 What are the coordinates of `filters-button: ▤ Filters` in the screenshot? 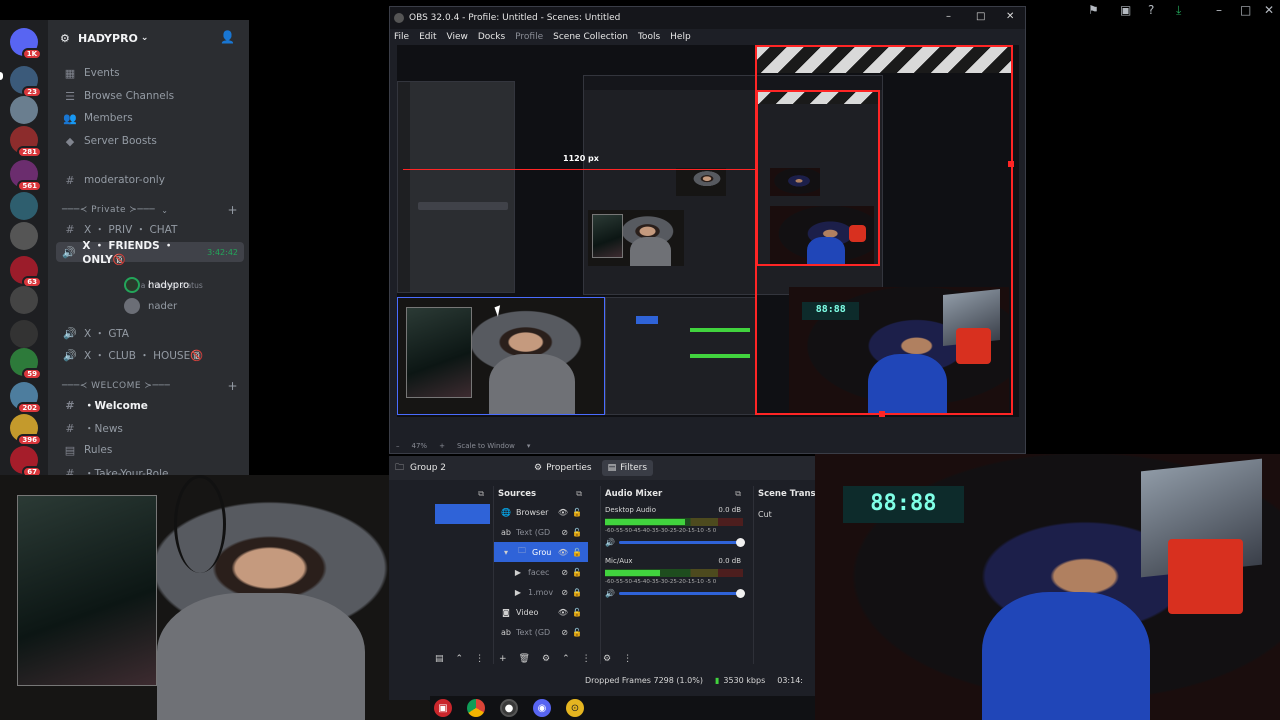 It's located at (627, 468).